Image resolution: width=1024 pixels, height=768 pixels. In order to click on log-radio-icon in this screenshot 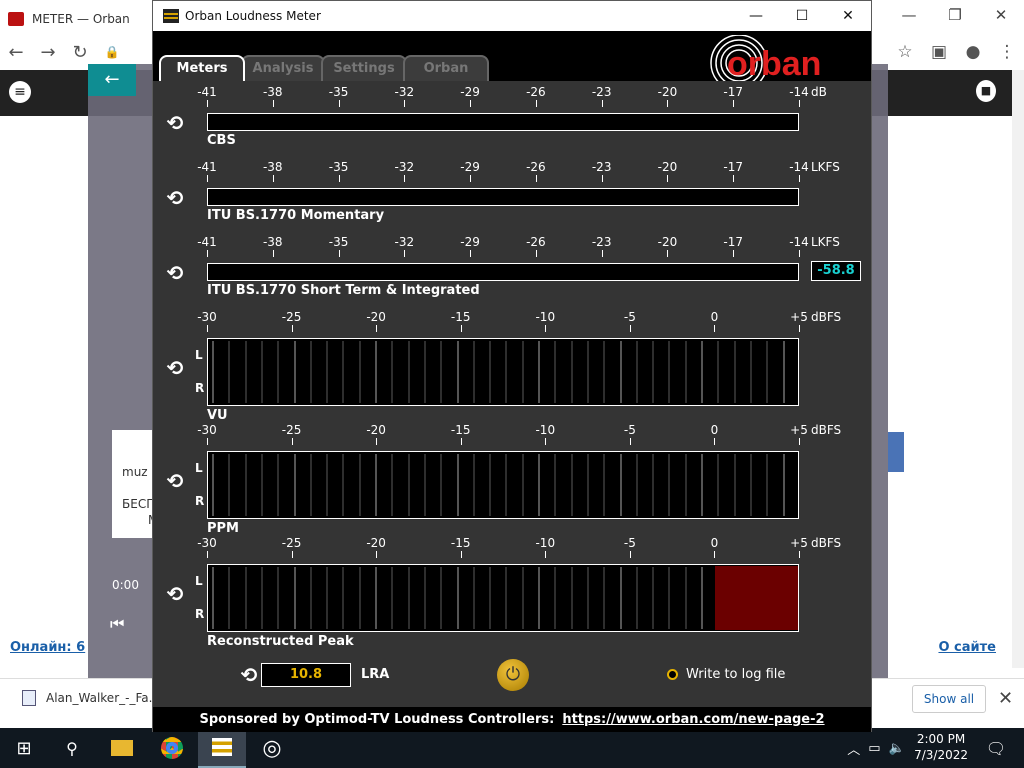, I will do `click(672, 674)`.